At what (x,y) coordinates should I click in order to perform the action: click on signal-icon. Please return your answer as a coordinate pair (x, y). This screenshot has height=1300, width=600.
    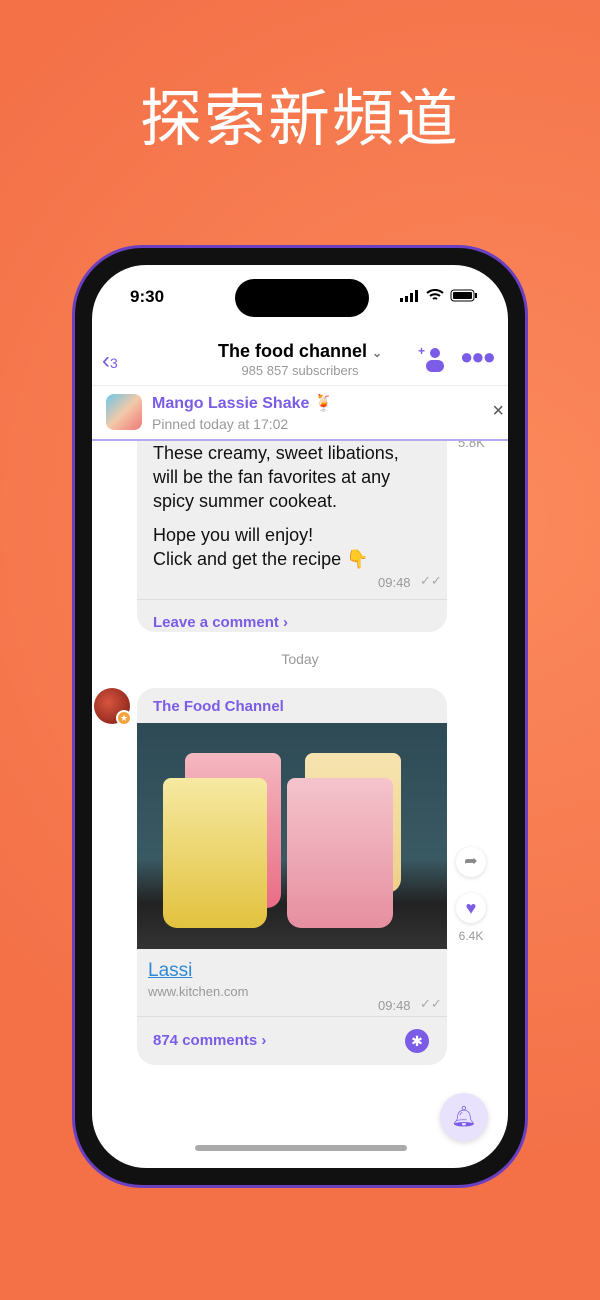
    Looking at the image, I should click on (409, 295).